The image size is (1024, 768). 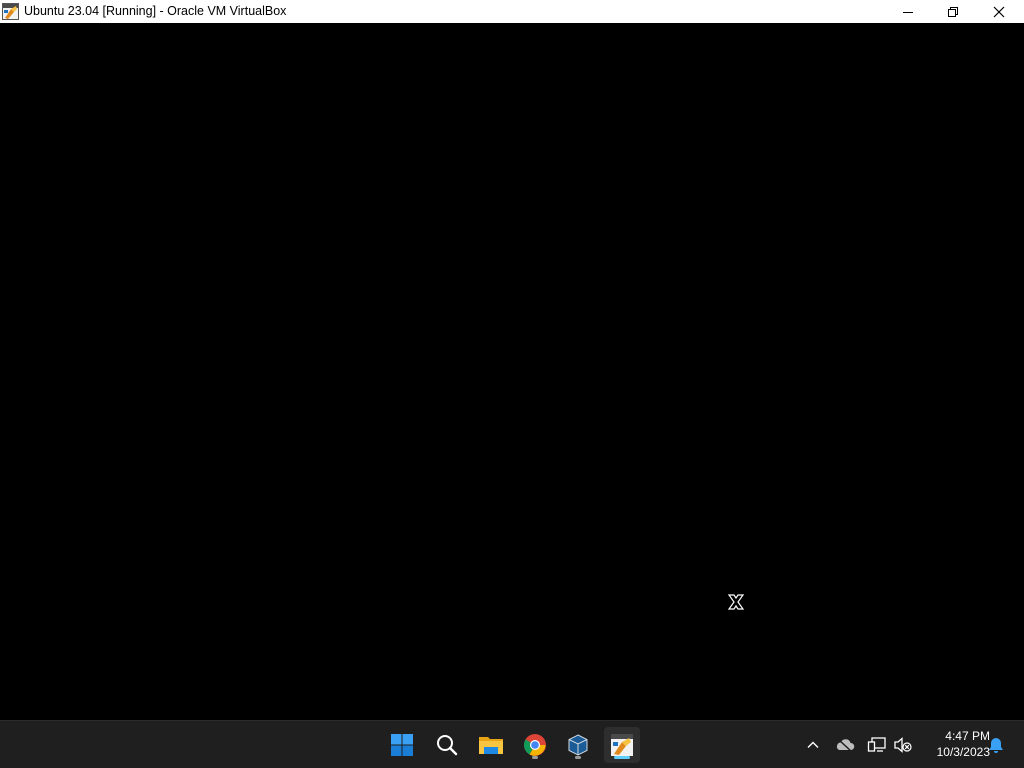 I want to click on volume-tray-button, so click(x=903, y=745).